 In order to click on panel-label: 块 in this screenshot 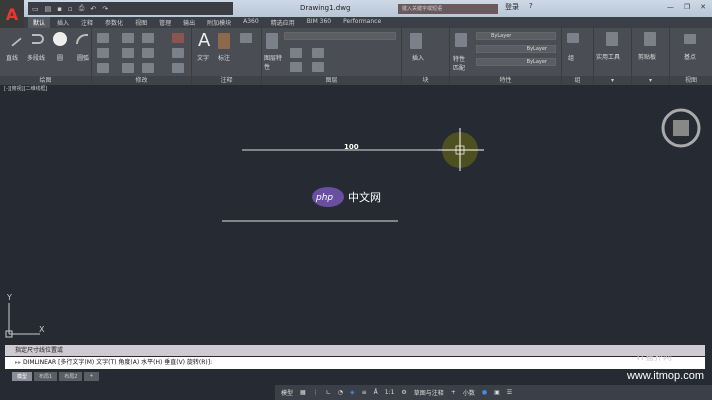, I will do `click(425, 80)`.